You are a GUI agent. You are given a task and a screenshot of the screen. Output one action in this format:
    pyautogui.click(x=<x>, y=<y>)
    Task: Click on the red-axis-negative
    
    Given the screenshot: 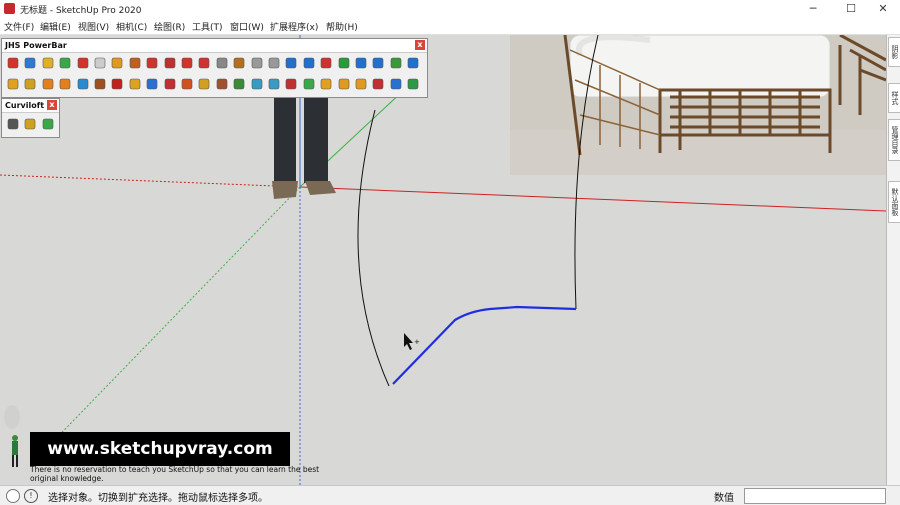 What is the action you would take?
    pyautogui.click(x=150, y=181)
    